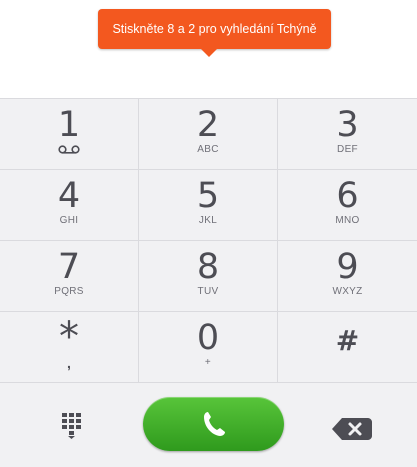 Image resolution: width=417 pixels, height=467 pixels. Describe the element at coordinates (209, 53) in the screenshot. I see `tooltip-arrow` at that location.